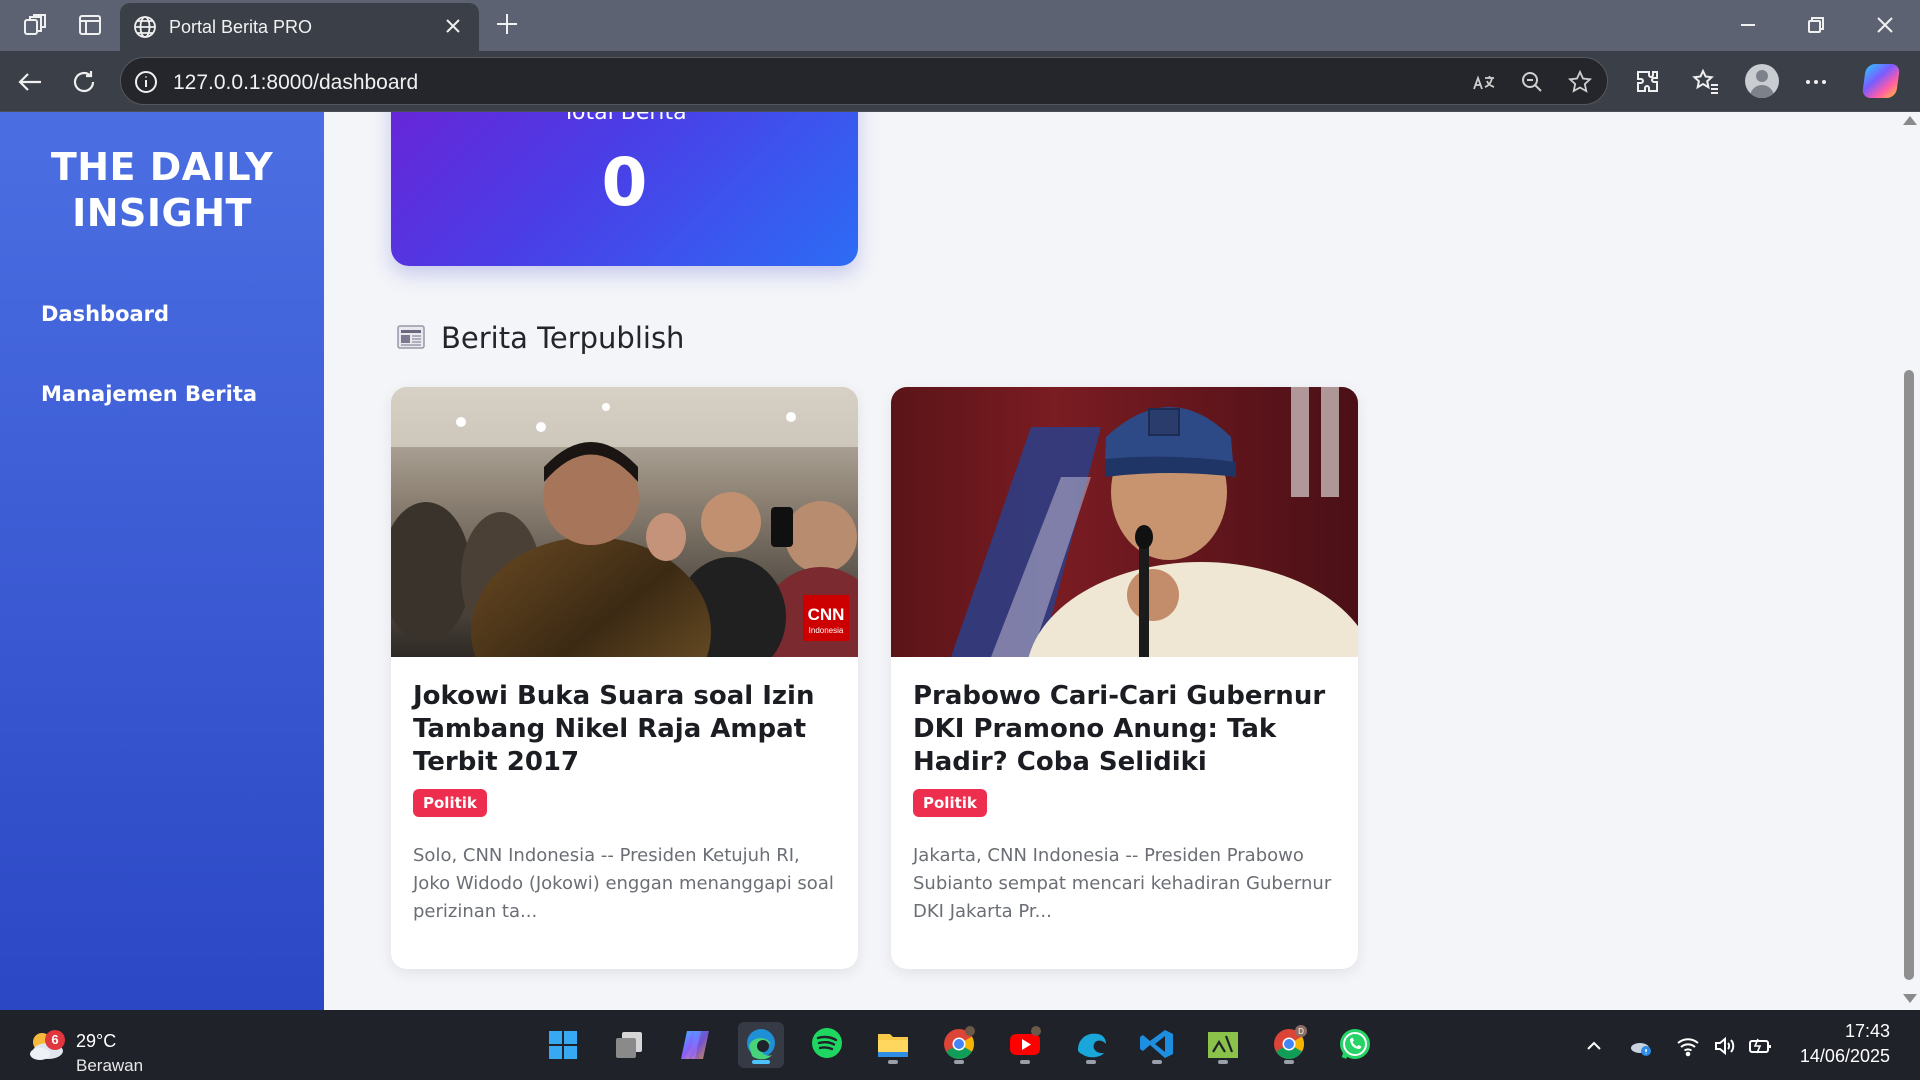 Image resolution: width=1920 pixels, height=1080 pixels. Describe the element at coordinates (1816, 82) in the screenshot. I see `more-menu-icon` at that location.